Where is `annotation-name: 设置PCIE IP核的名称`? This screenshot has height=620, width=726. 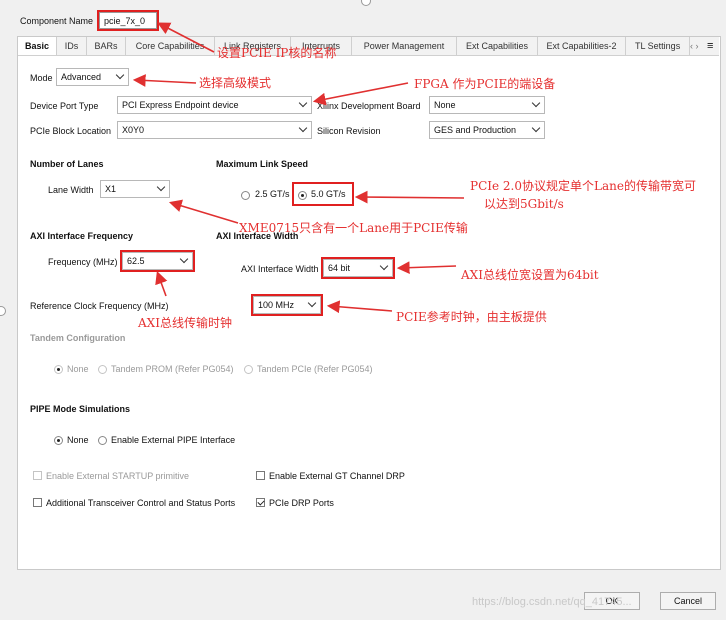
annotation-name: 设置PCIE IP核的名称 is located at coordinates (277, 53).